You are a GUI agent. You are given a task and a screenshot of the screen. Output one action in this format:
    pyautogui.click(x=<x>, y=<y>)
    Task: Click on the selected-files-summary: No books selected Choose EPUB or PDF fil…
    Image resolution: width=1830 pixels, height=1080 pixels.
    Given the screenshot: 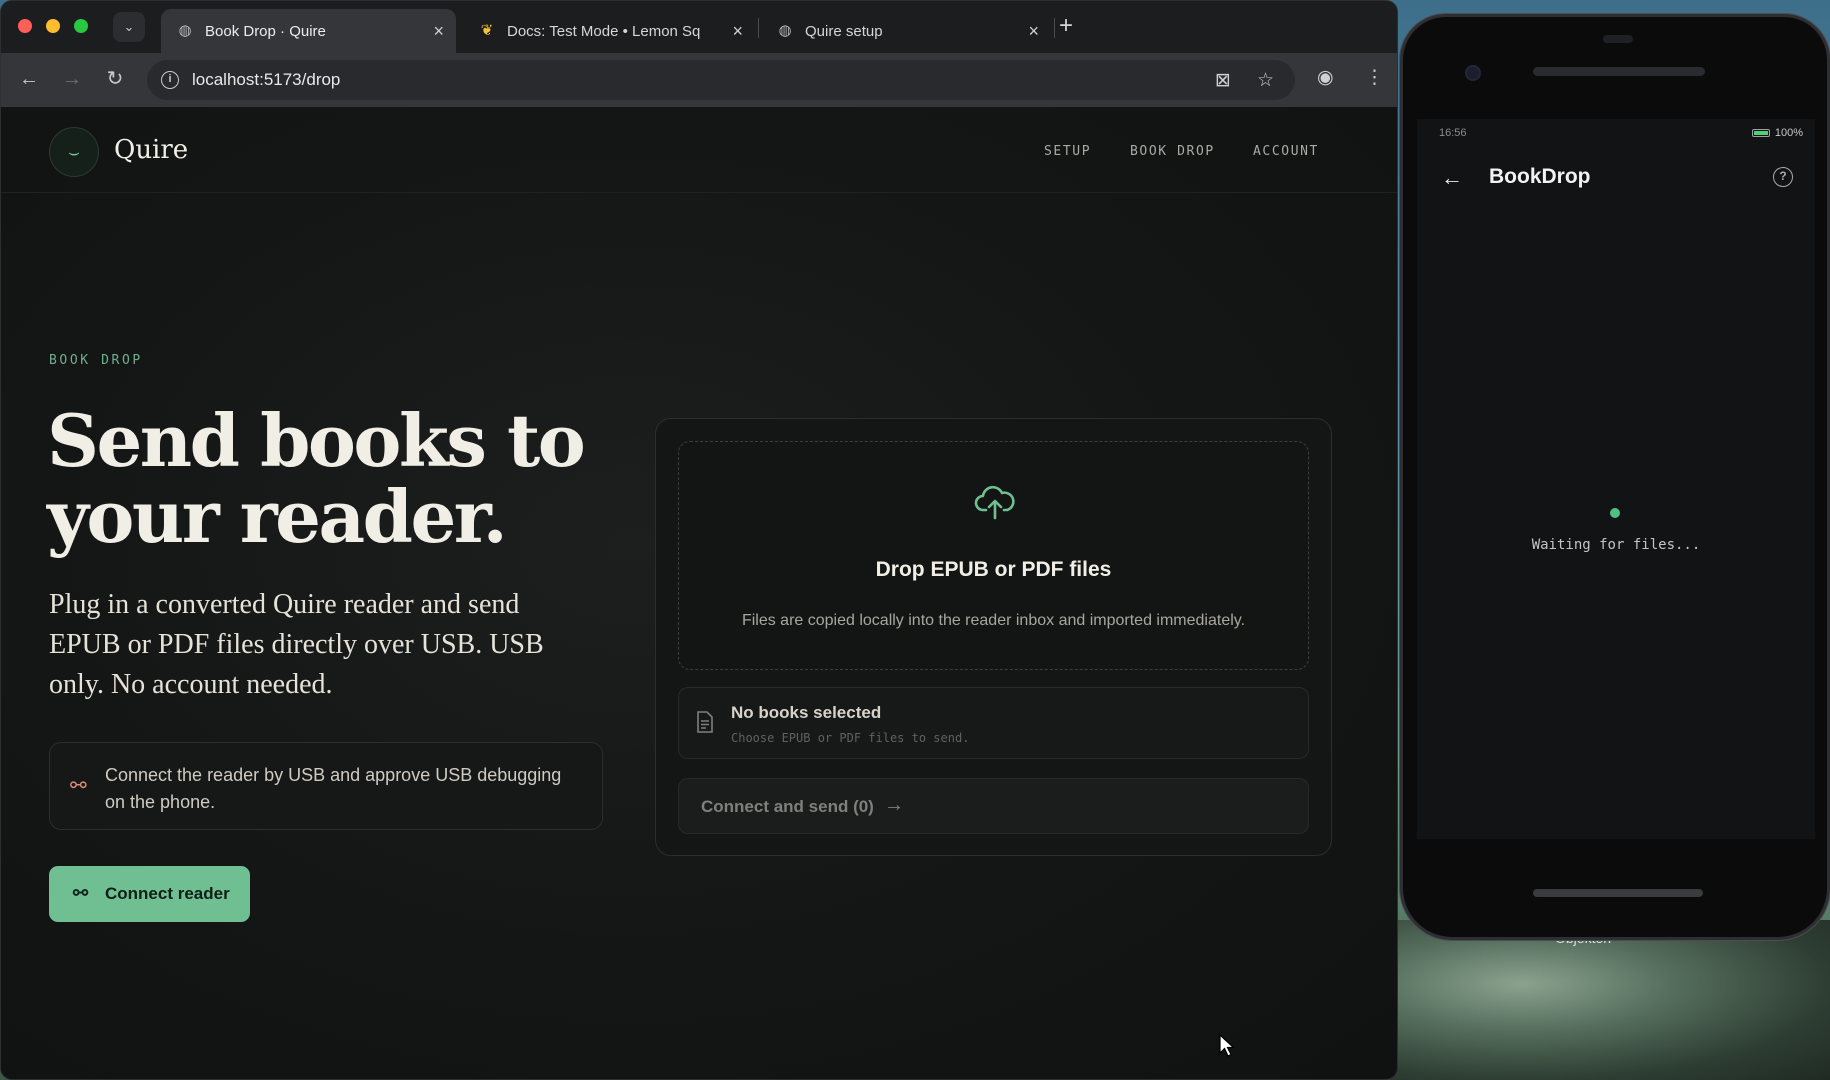 What is the action you would take?
    pyautogui.click(x=993, y=723)
    